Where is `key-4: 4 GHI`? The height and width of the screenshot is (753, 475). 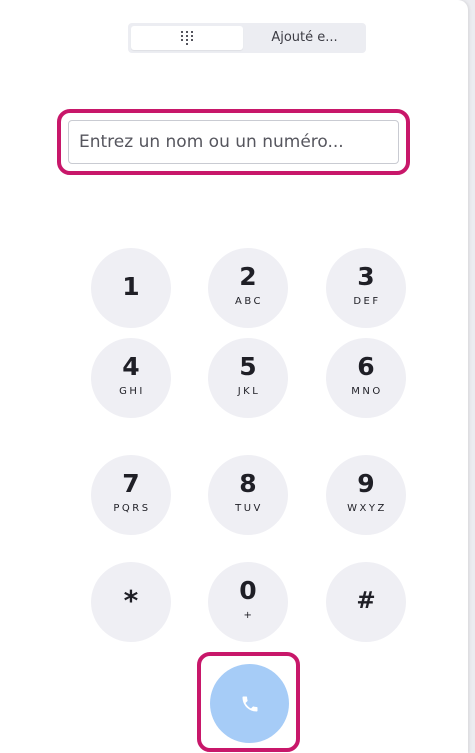 key-4: 4 GHI is located at coordinates (131, 378).